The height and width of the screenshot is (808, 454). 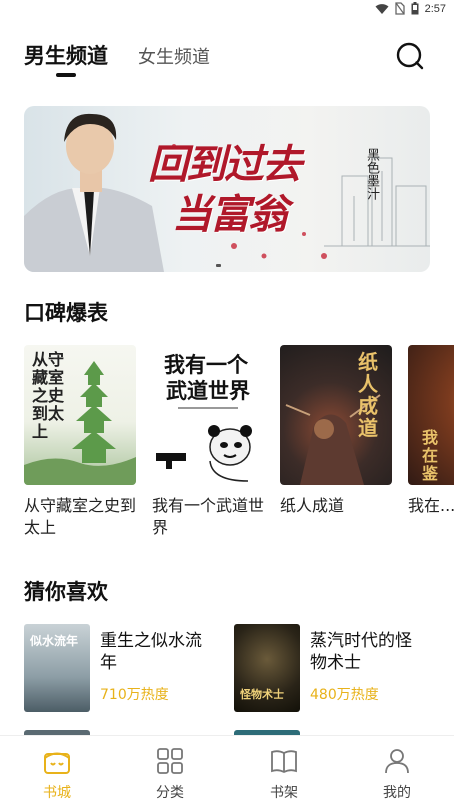 I want to click on active-tab-indicator, so click(x=66, y=75).